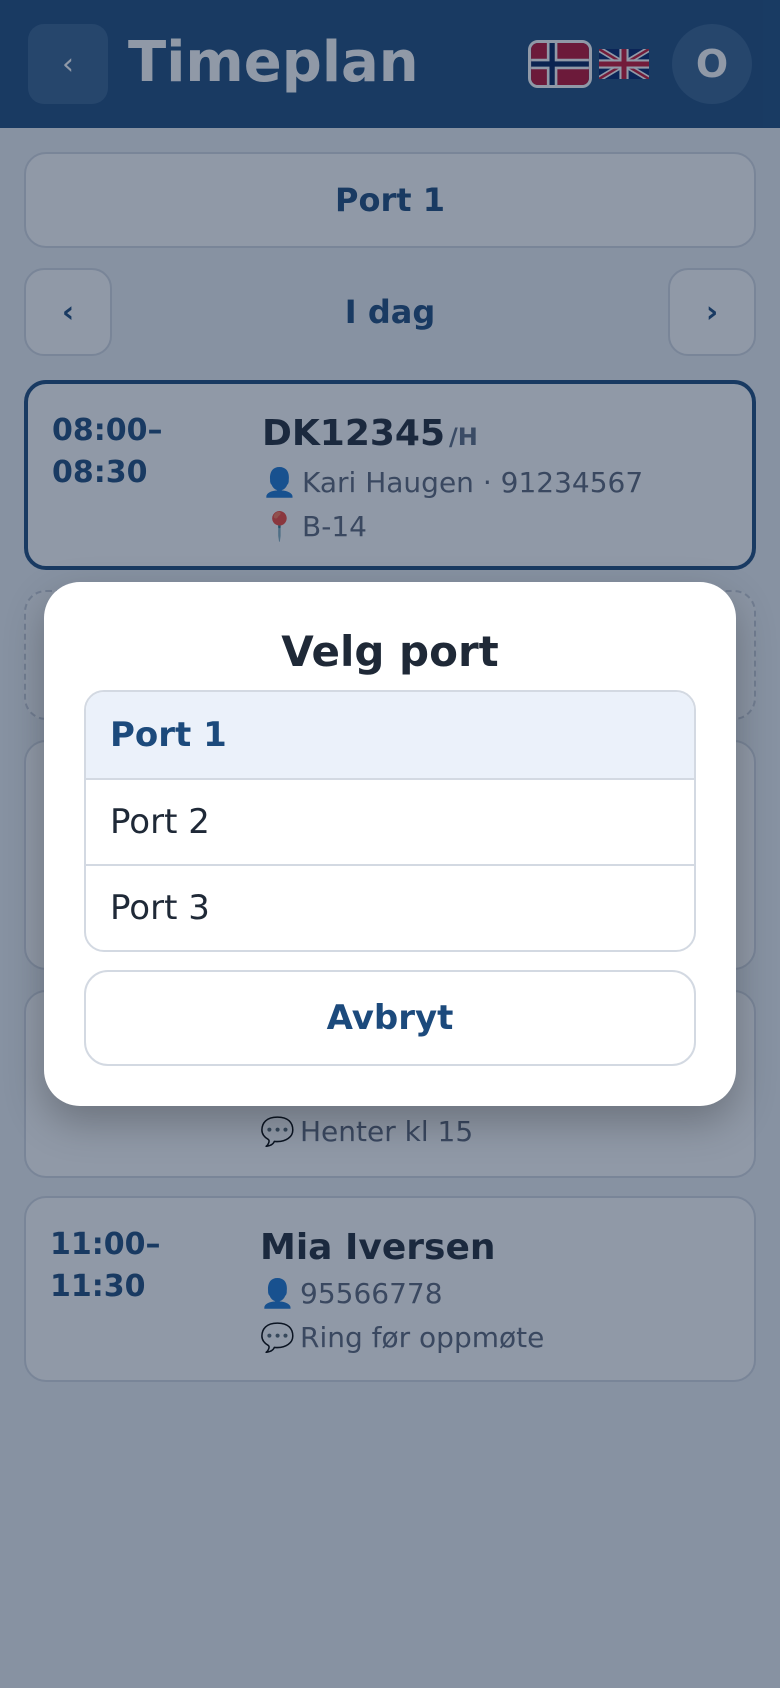 This screenshot has height=1688, width=780. What do you see at coordinates (390, 907) in the screenshot?
I see `port-option-3: Port 3` at bounding box center [390, 907].